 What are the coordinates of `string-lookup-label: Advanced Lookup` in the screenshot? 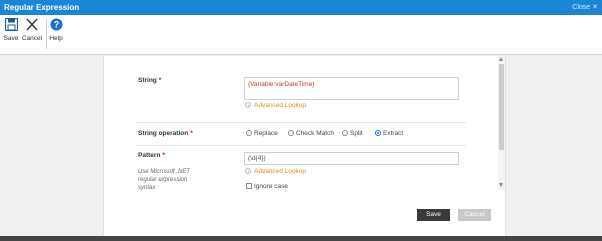 It's located at (280, 105).